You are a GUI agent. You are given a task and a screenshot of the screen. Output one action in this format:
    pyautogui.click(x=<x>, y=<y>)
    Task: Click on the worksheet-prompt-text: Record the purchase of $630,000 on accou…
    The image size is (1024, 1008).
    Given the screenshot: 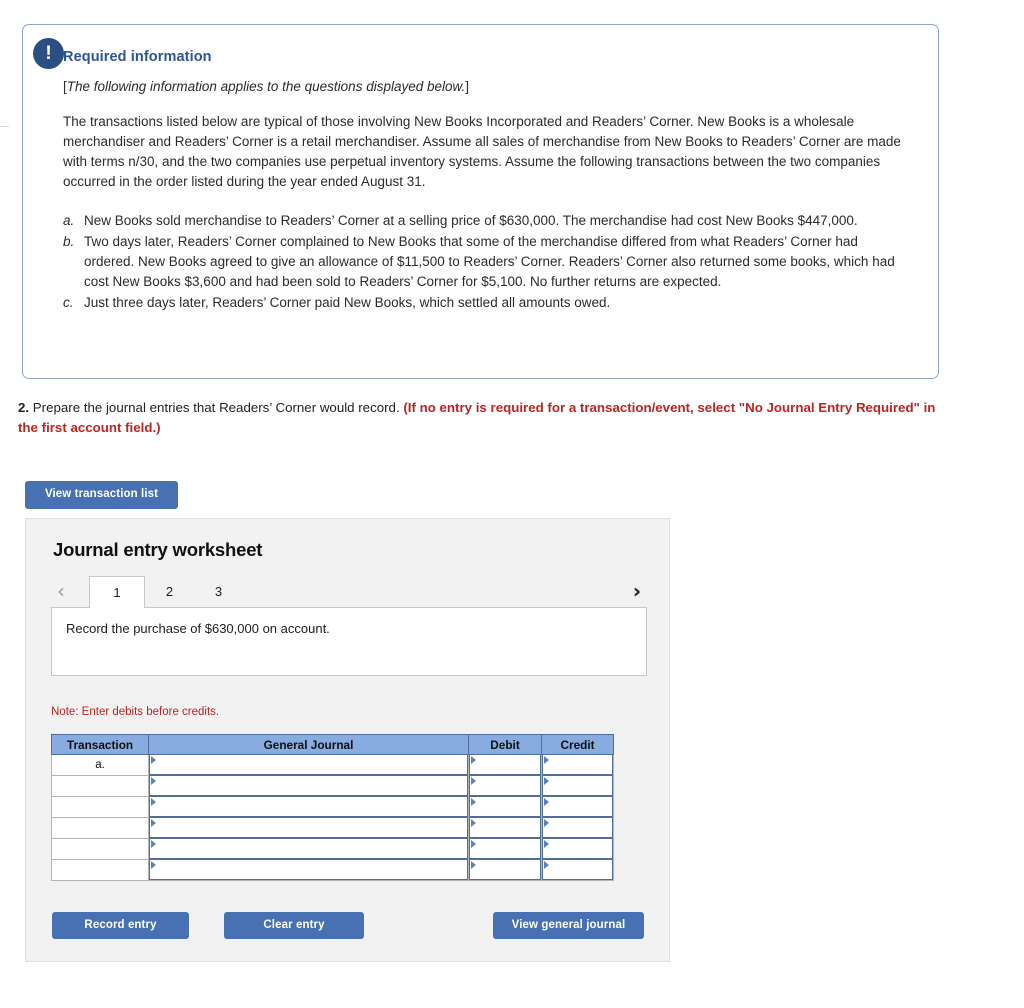 What is the action you would take?
    pyautogui.click(x=198, y=628)
    